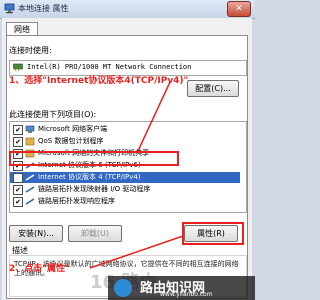 Image resolution: width=320 pixels, height=300 pixels. What do you see at coordinates (71, 141) in the screenshot?
I see `item-label: QoS 数据包计划程序` at bounding box center [71, 141].